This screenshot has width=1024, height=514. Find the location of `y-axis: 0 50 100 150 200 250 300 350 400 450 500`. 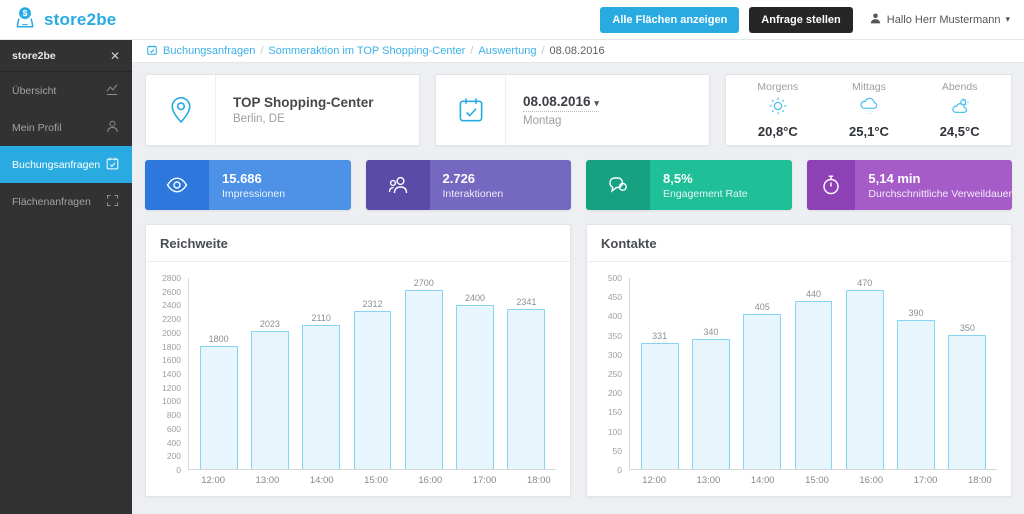

y-axis: 0 50 100 150 200 250 300 350 400 450 500 is located at coordinates (611, 374).